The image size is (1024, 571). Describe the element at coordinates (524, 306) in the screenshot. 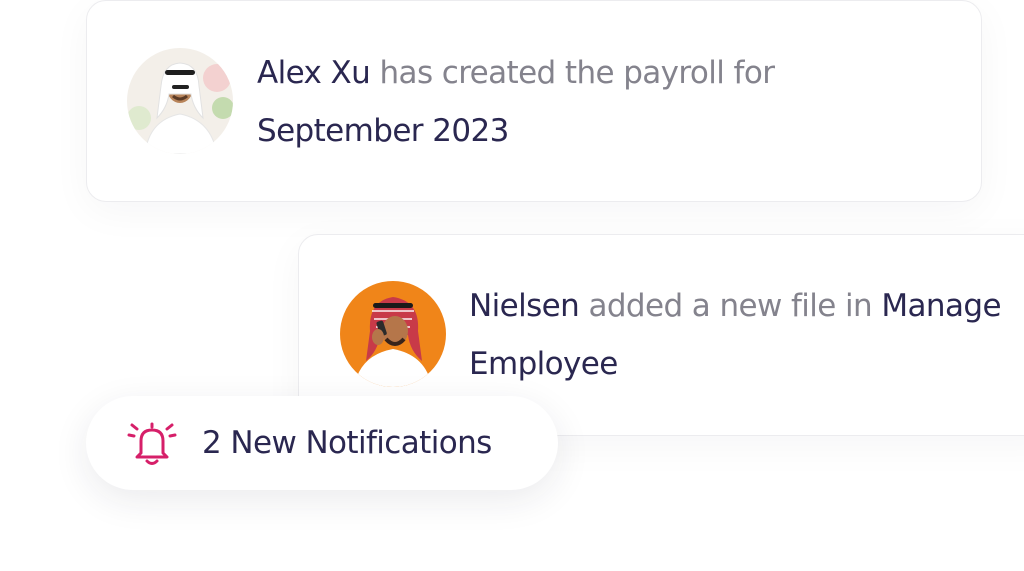

I see `actor-name: Nielsen` at that location.